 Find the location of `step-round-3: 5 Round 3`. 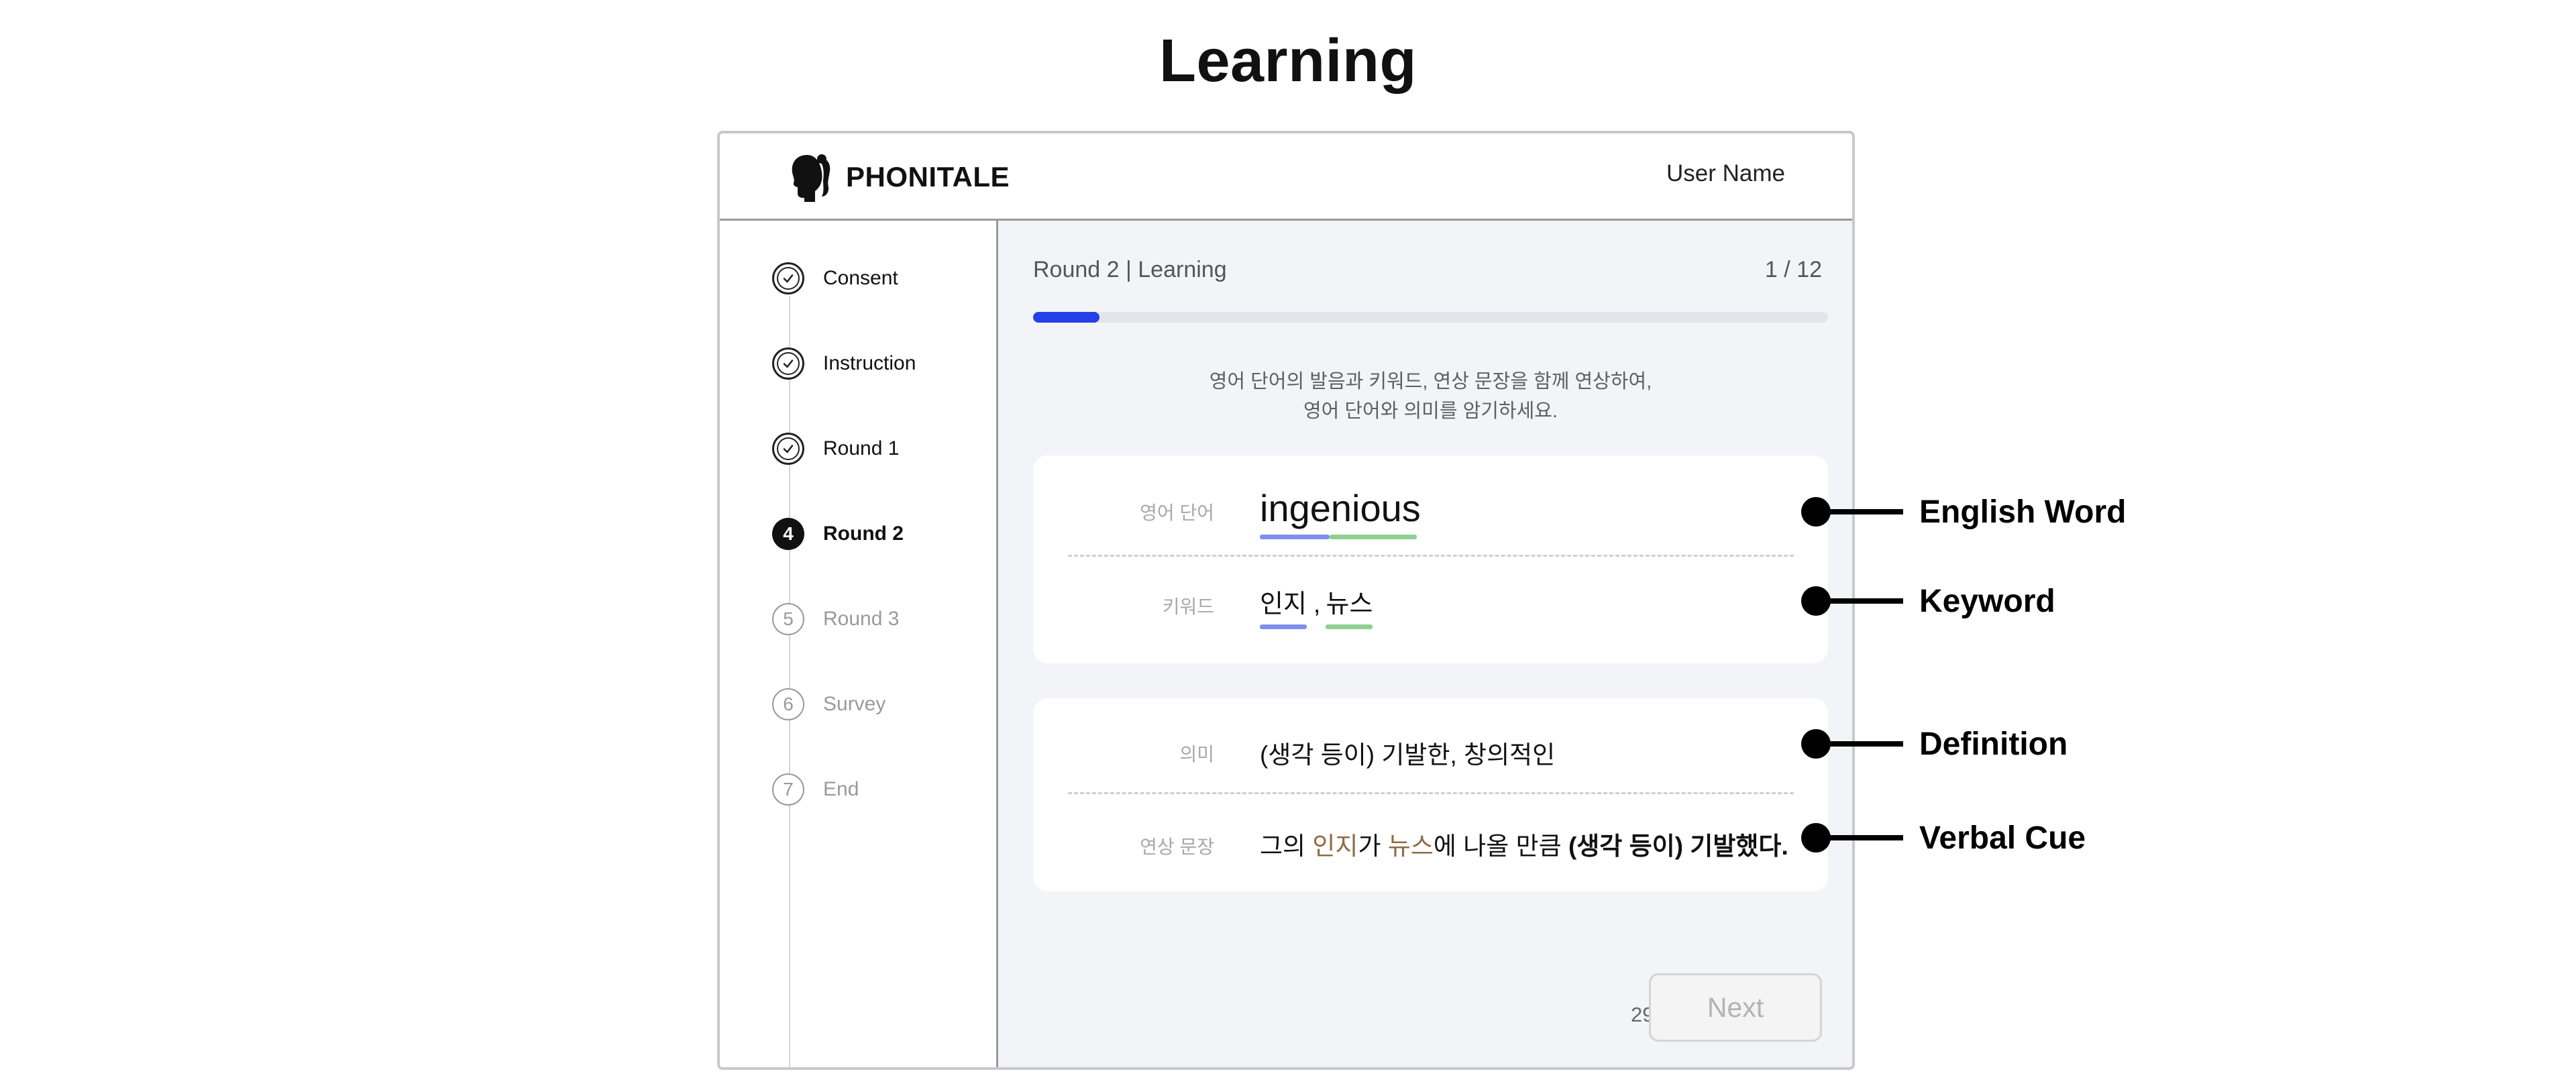

step-round-3: 5 Round 3 is located at coordinates (835, 620).